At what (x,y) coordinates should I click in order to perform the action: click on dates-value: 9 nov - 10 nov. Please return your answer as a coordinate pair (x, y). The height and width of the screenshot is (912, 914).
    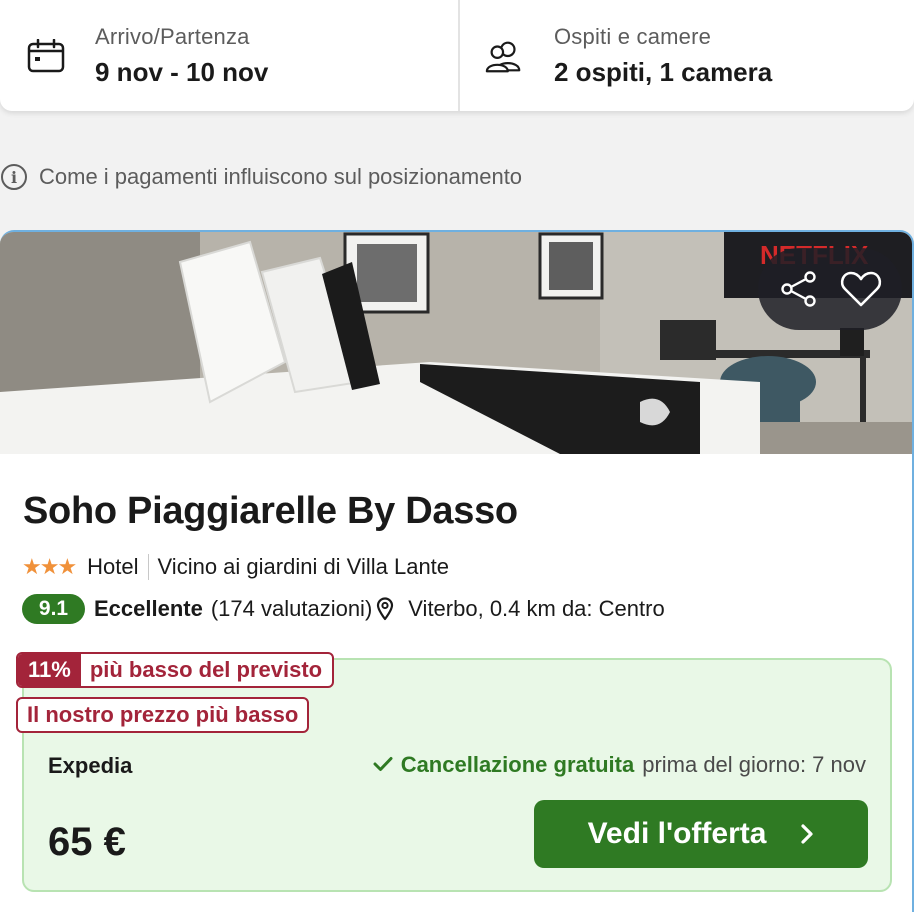
    Looking at the image, I should click on (182, 71).